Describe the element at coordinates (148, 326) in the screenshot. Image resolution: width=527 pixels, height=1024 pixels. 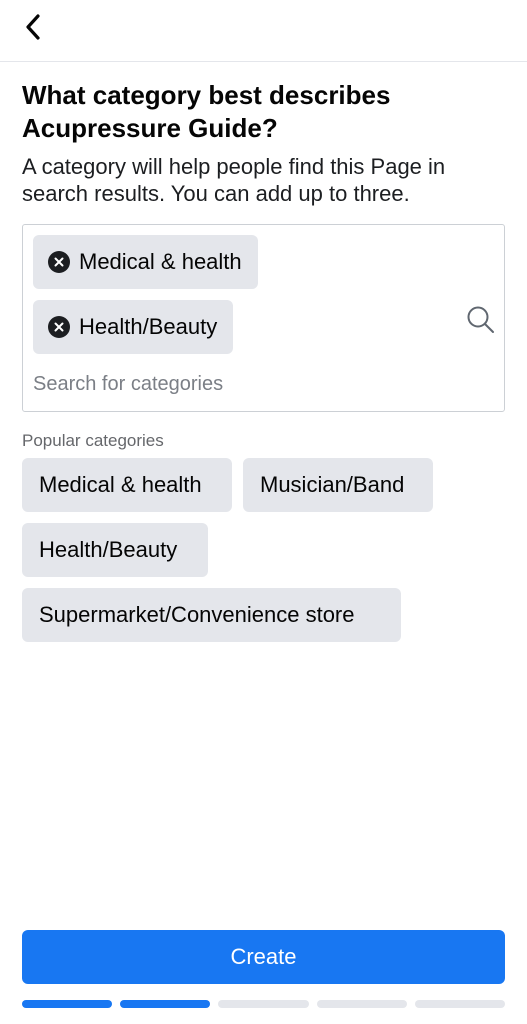
I see `selected-chip-label: Health/Beauty` at that location.